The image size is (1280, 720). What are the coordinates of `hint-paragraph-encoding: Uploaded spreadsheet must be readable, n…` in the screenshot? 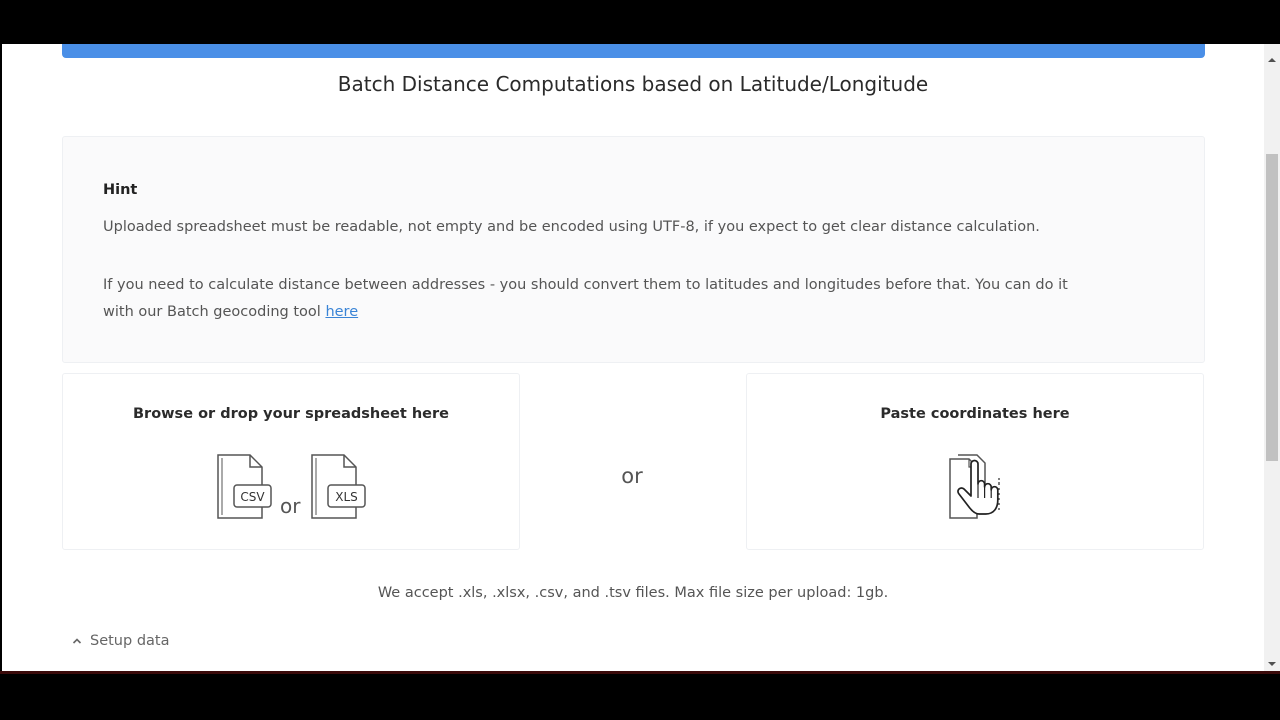 It's located at (571, 227).